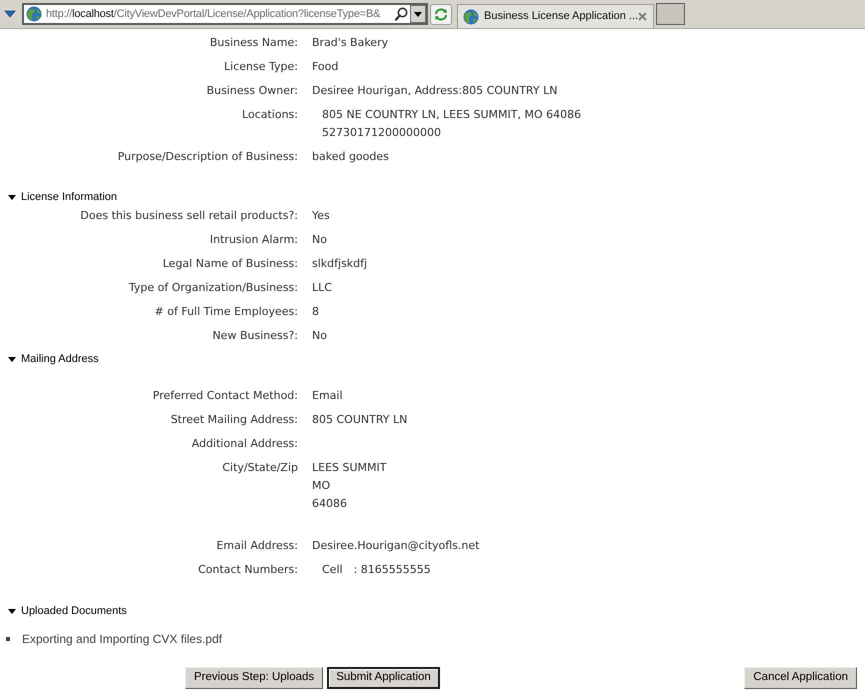 Image resolution: width=865 pixels, height=690 pixels. What do you see at coordinates (49, 359) in the screenshot?
I see `section-heading: Mailing Address` at bounding box center [49, 359].